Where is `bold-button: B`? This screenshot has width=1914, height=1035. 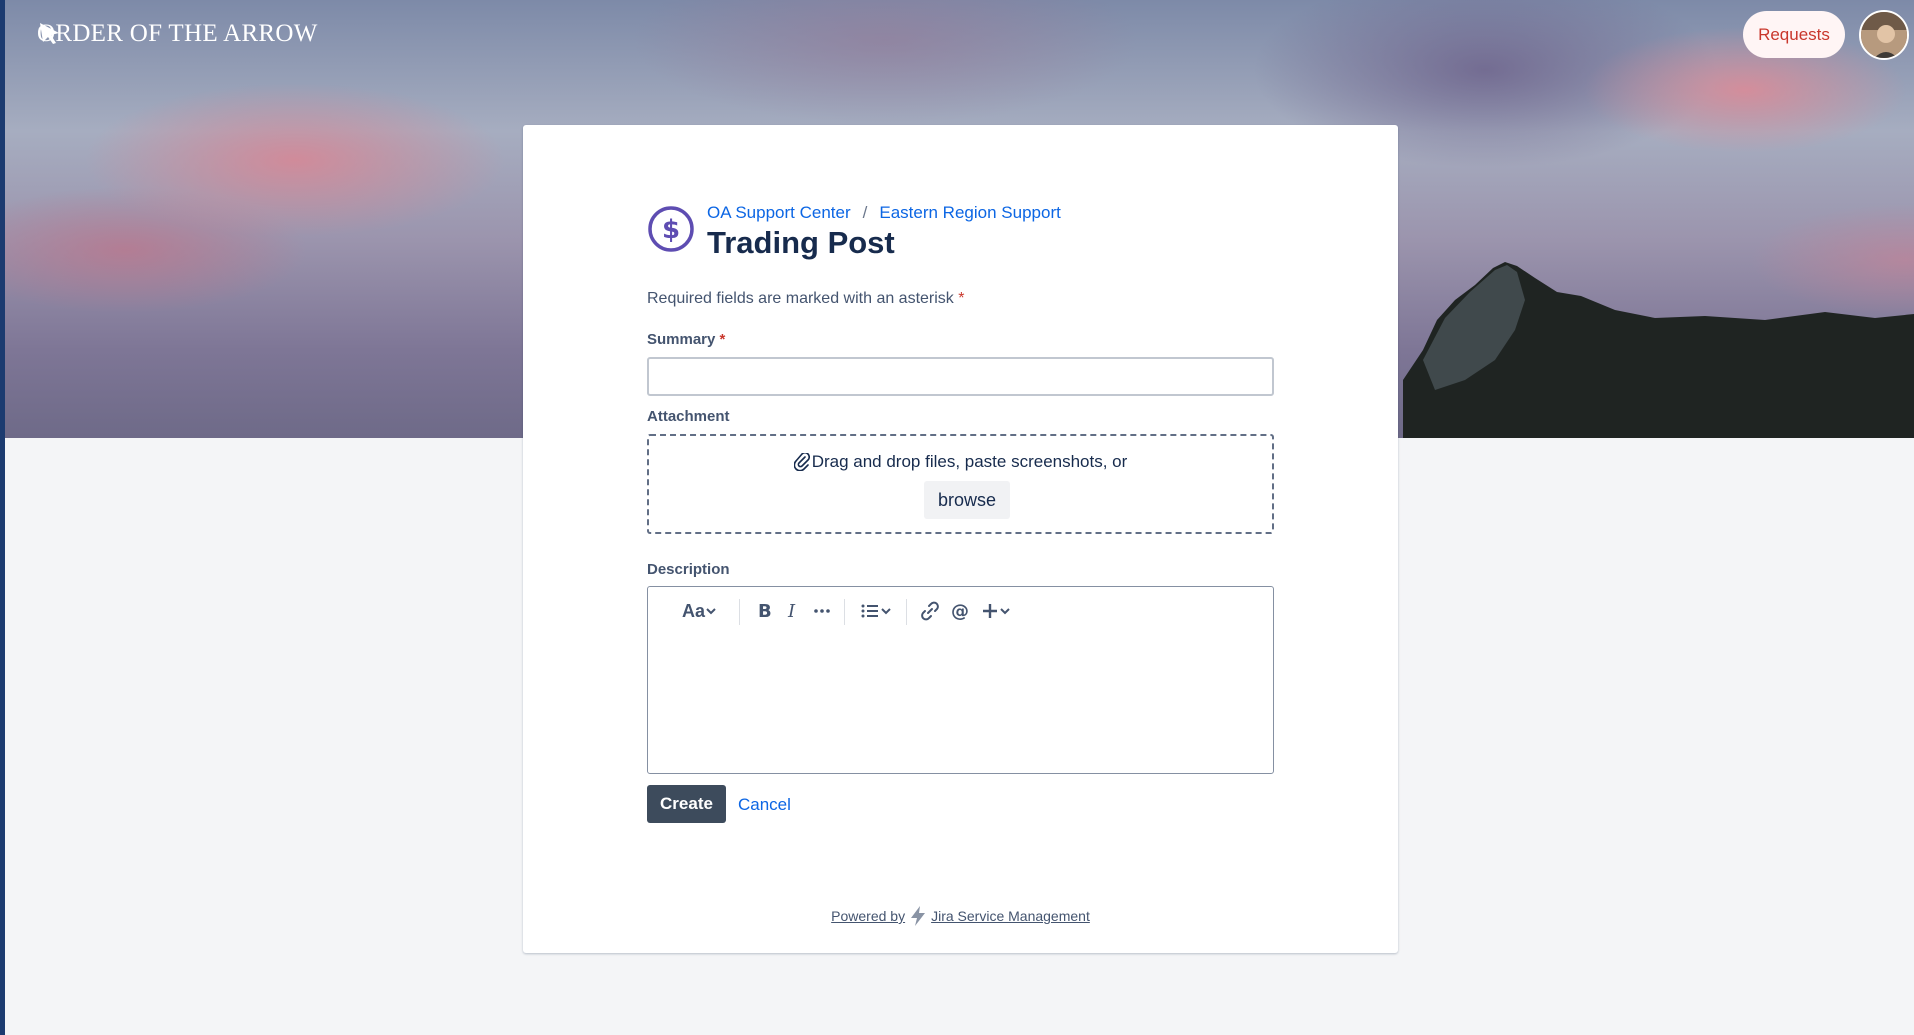
bold-button: B is located at coordinates (764, 611).